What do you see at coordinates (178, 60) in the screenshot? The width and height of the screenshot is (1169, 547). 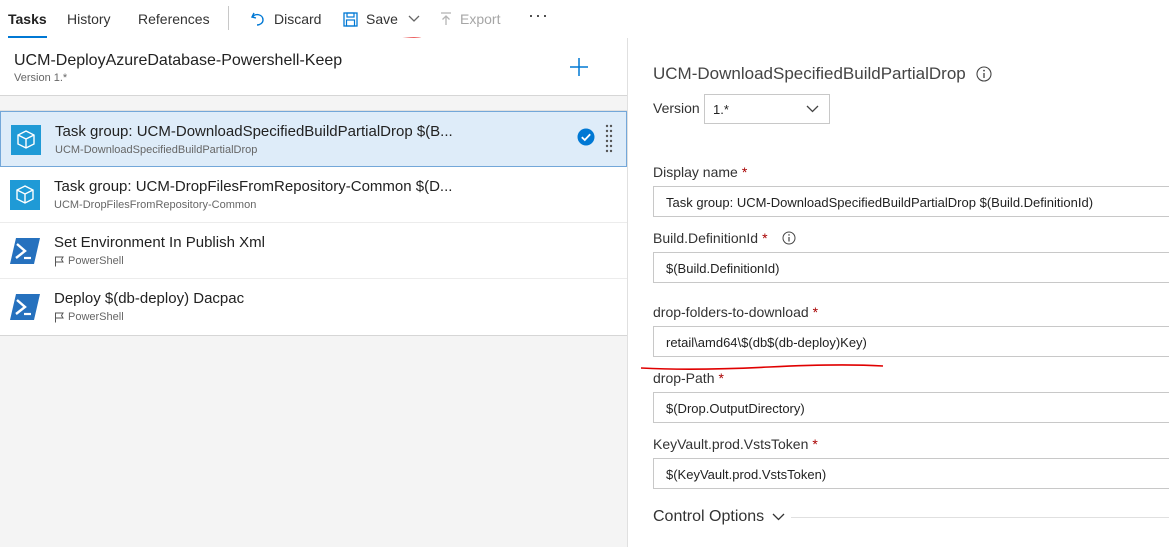 I see `phase-title: UCM-DeployAzureDatabase-Powershell-Keep` at bounding box center [178, 60].